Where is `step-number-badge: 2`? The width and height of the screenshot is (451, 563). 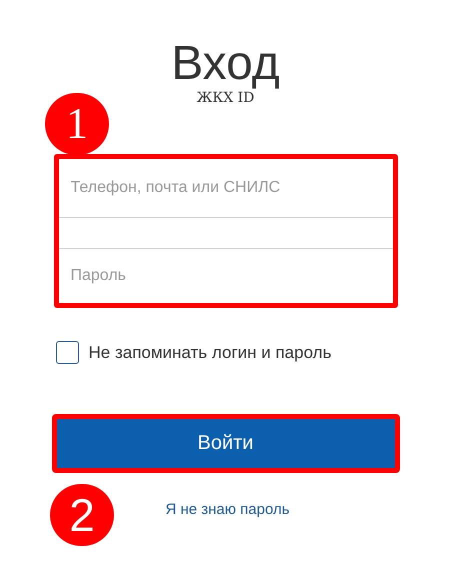 step-number-badge: 2 is located at coordinates (82, 515).